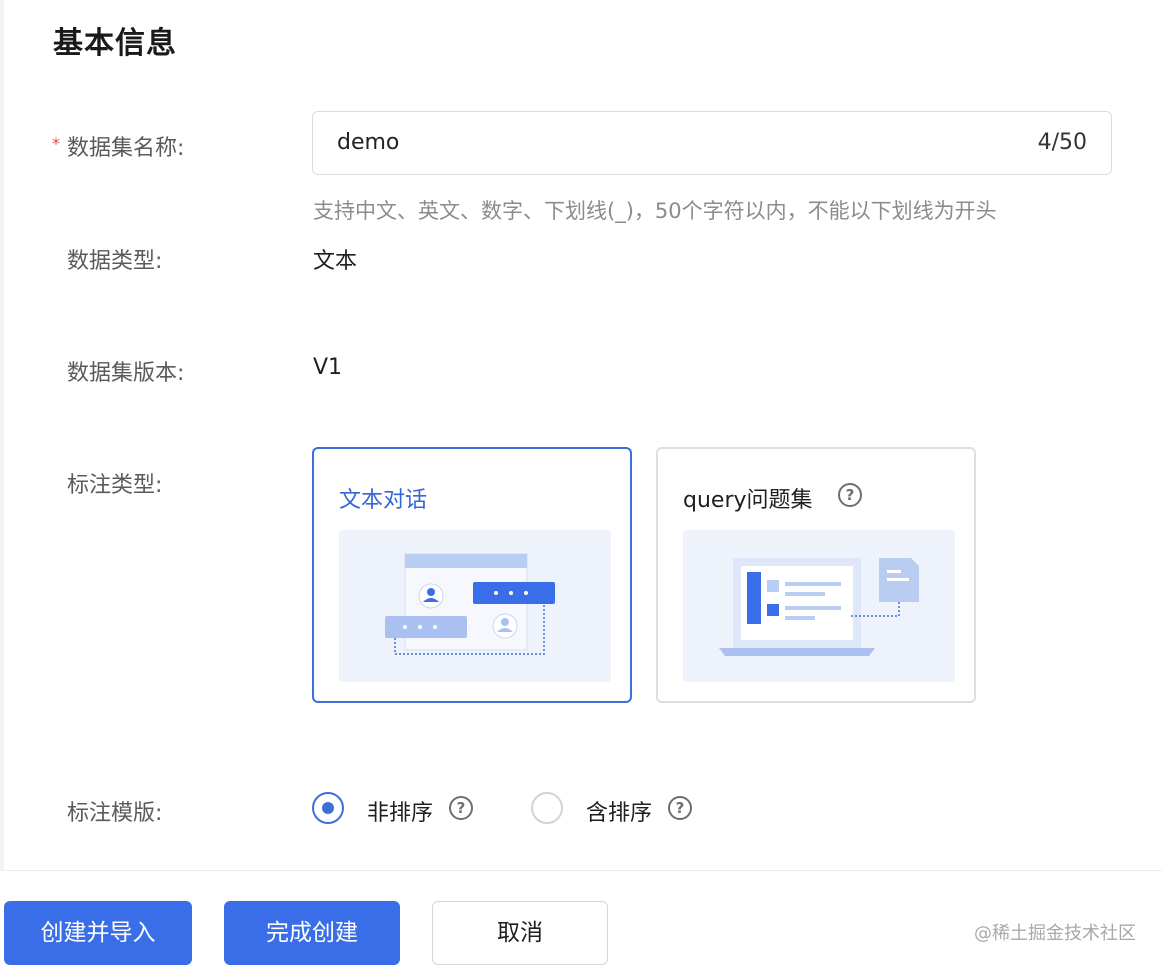 Image resolution: width=1162 pixels, height=966 pixels. What do you see at coordinates (520, 933) in the screenshot?
I see `cancel-button: 取消` at bounding box center [520, 933].